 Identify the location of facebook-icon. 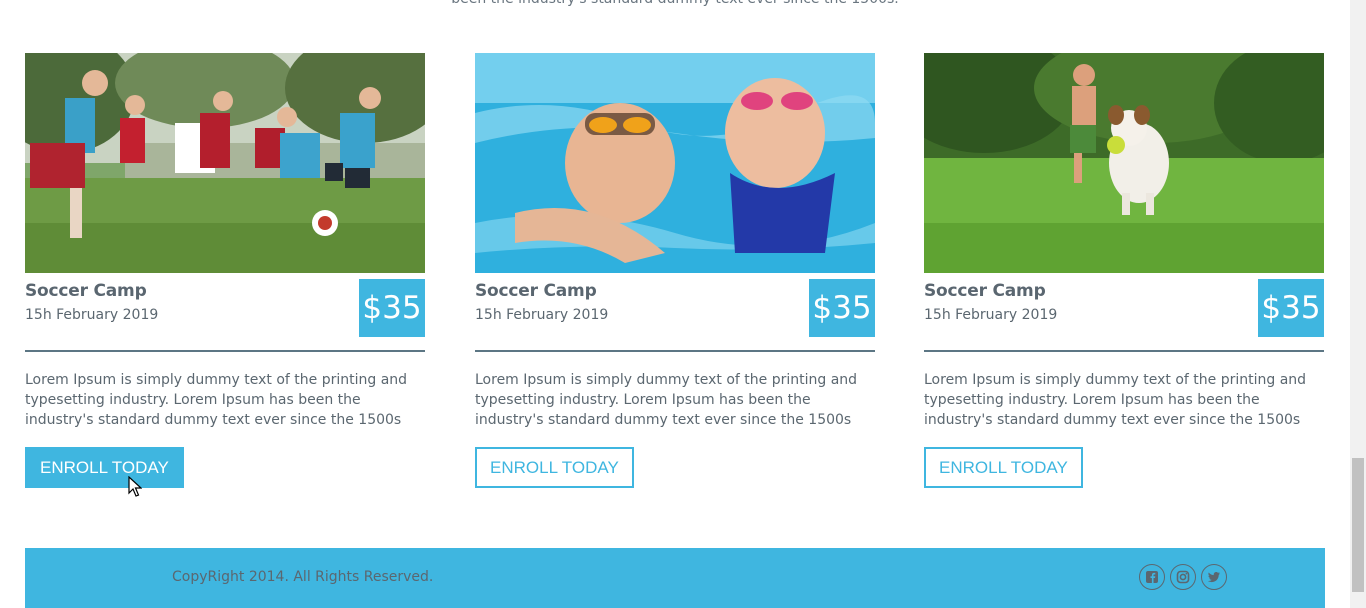
(1152, 577).